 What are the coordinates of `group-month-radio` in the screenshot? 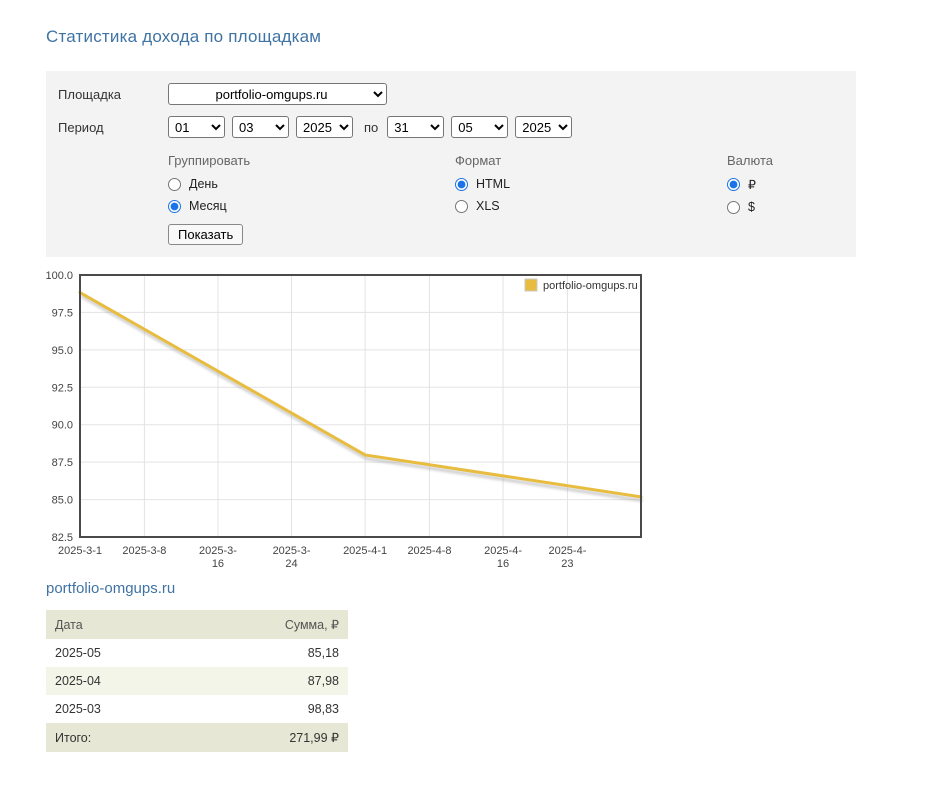 It's located at (174, 206).